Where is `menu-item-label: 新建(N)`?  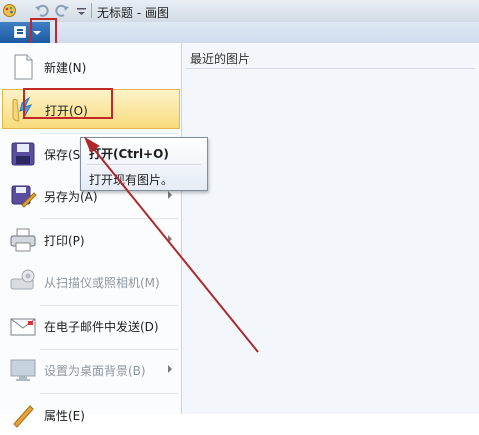 menu-item-label: 新建(N) is located at coordinates (65, 68).